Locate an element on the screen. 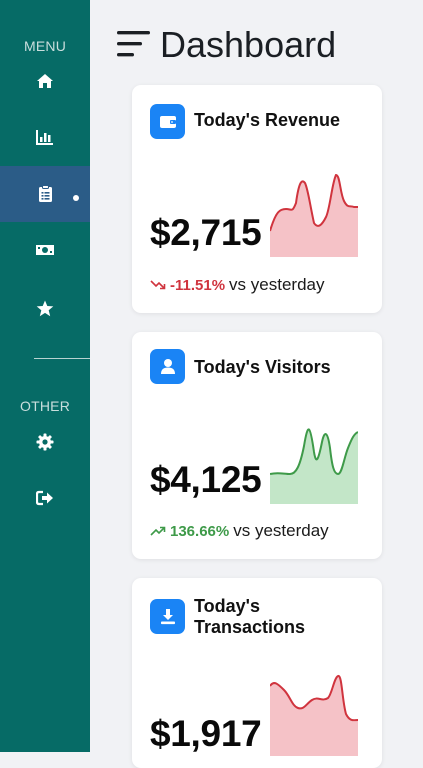 The image size is (423, 768). revenue-card-icon is located at coordinates (167, 121).